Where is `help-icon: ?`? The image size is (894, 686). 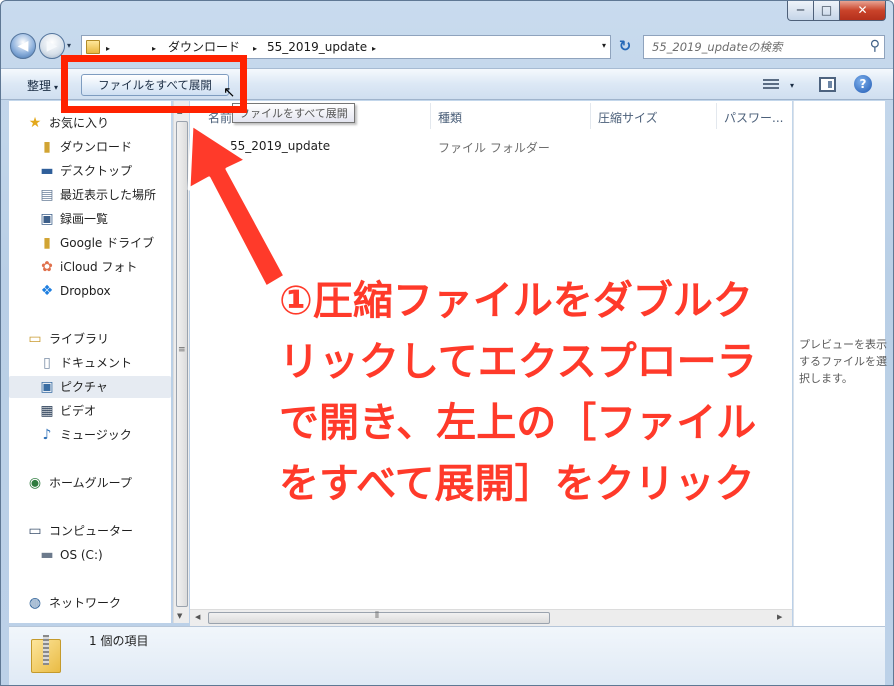 help-icon: ? is located at coordinates (863, 84).